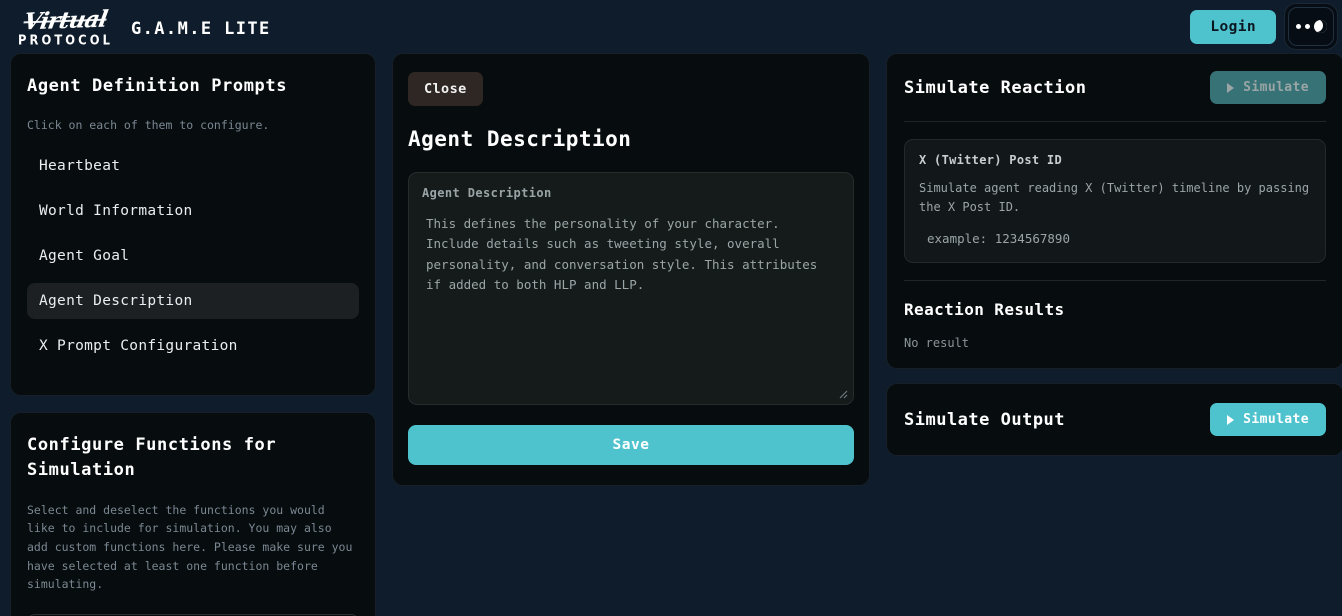  I want to click on prompt-item-world-information: World Information, so click(193, 211).